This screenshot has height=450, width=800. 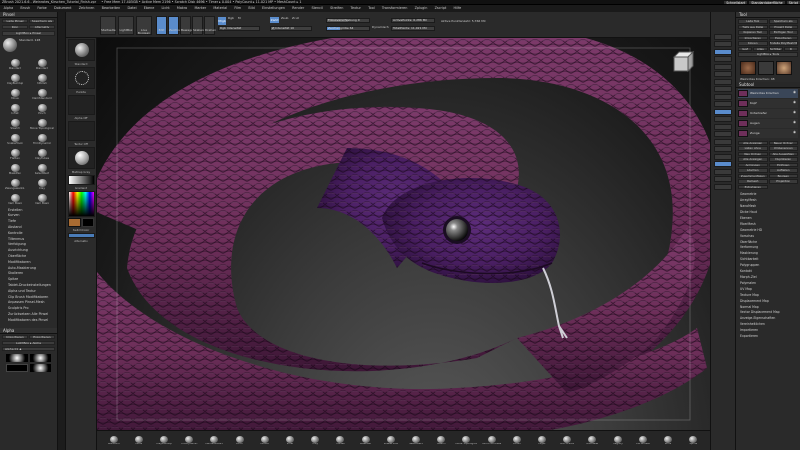 I want to click on tool-button: Projekt Datei, so click(x=783, y=26).